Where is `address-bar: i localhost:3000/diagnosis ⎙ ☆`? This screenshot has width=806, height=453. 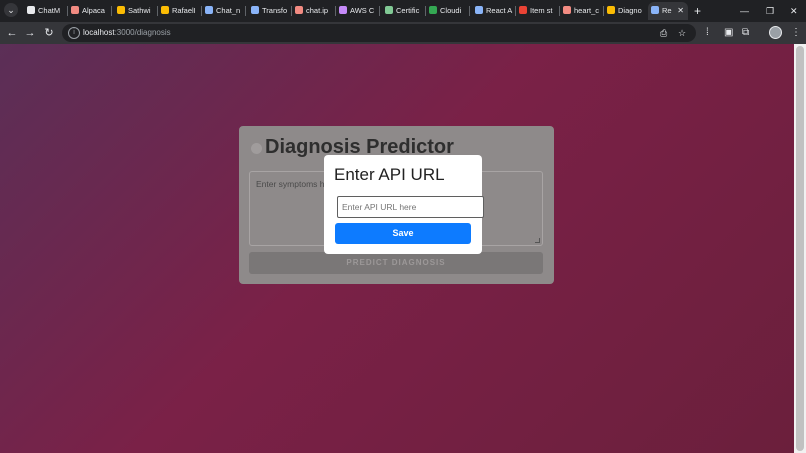 address-bar: i localhost:3000/diagnosis ⎙ ☆ is located at coordinates (379, 33).